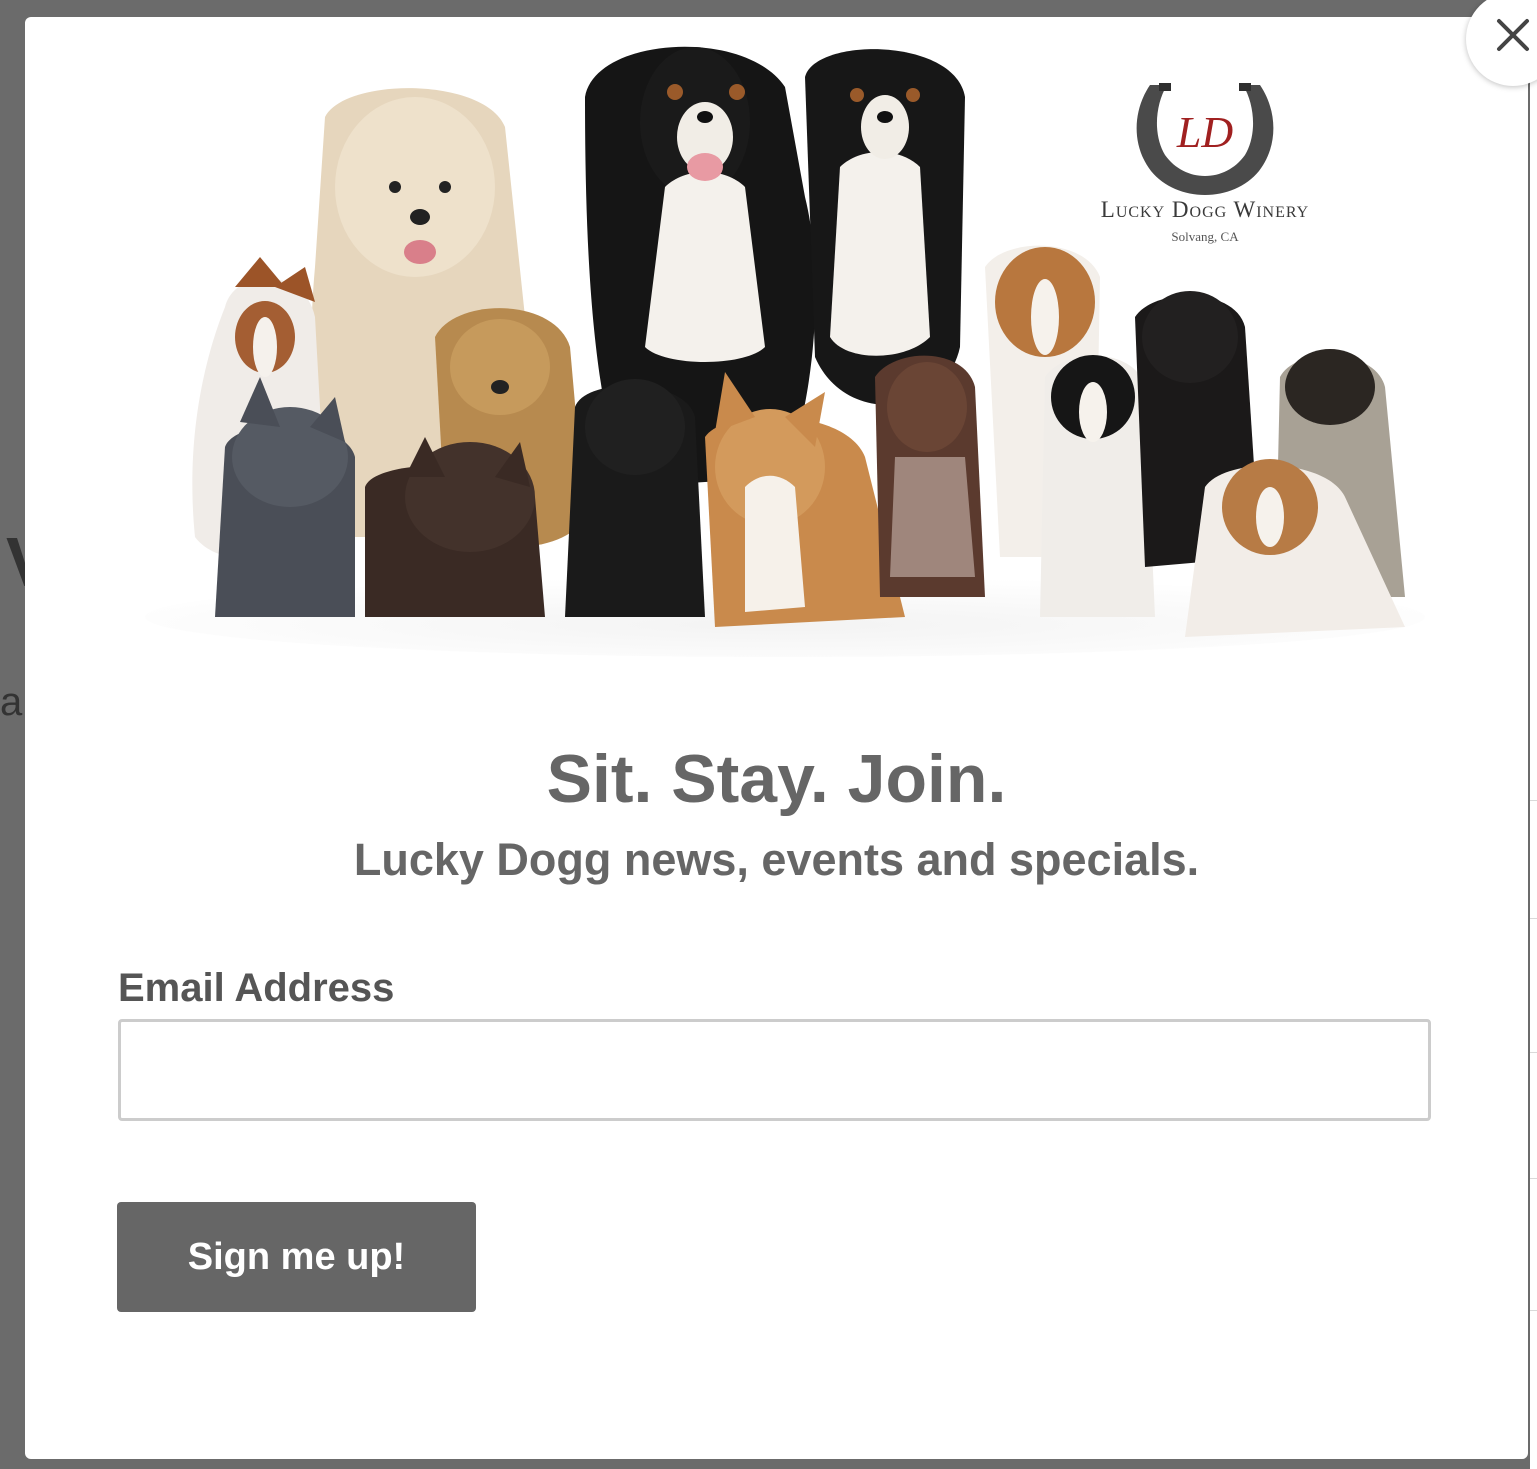 The height and width of the screenshot is (1469, 1537). Describe the element at coordinates (1533, 734) in the screenshot. I see `background-page-edge` at that location.